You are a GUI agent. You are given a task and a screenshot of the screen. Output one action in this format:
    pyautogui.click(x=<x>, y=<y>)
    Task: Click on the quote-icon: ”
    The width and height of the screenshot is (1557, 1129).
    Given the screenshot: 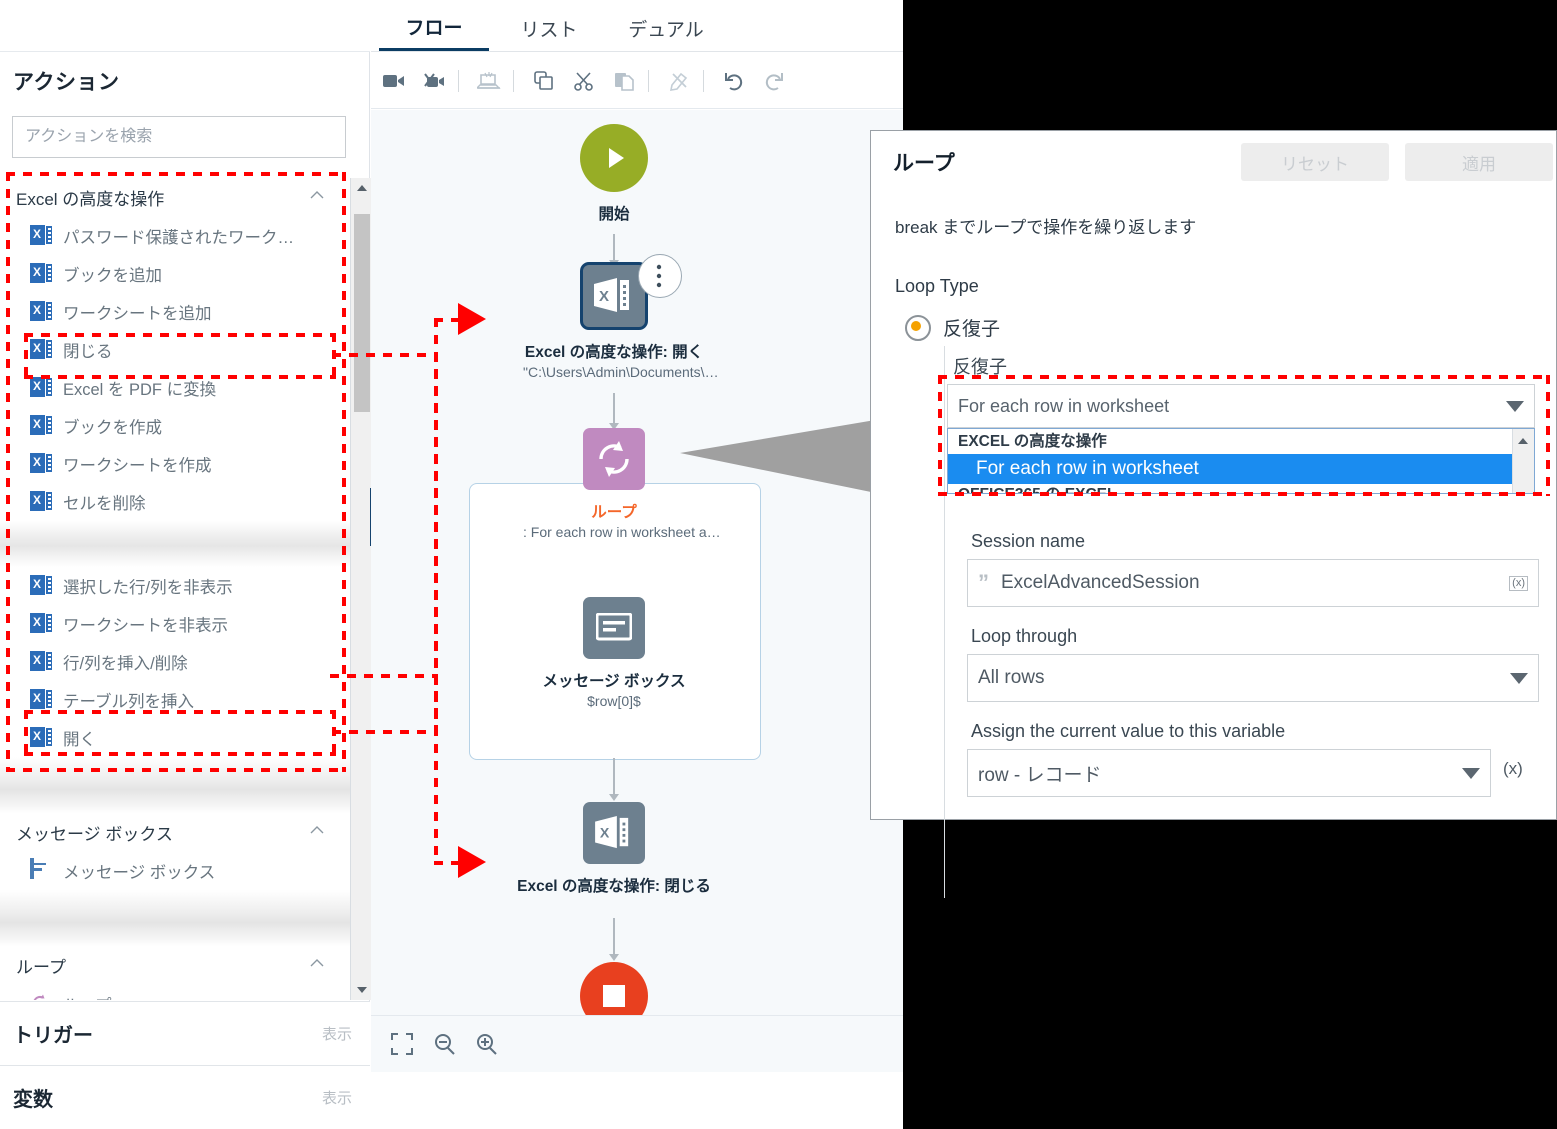 What is the action you would take?
    pyautogui.click(x=983, y=582)
    